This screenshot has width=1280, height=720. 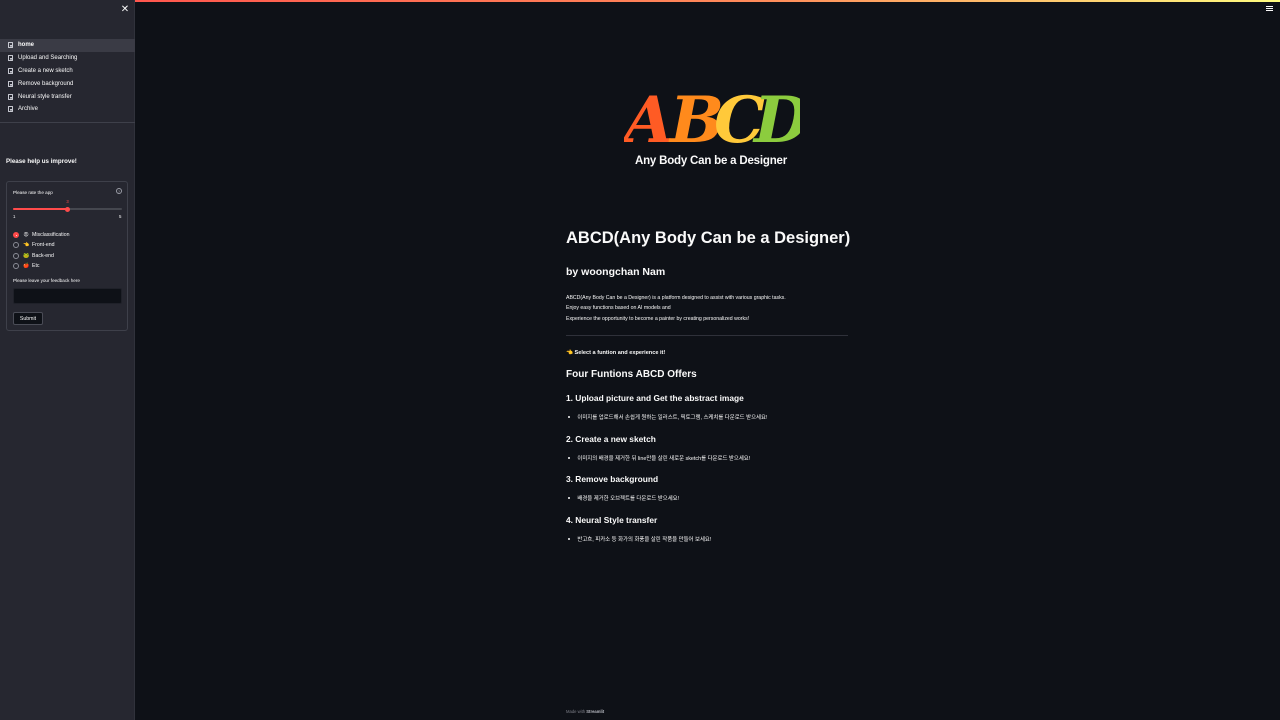 I want to click on feedback-label: Please leave your feedback here, so click(x=46, y=280).